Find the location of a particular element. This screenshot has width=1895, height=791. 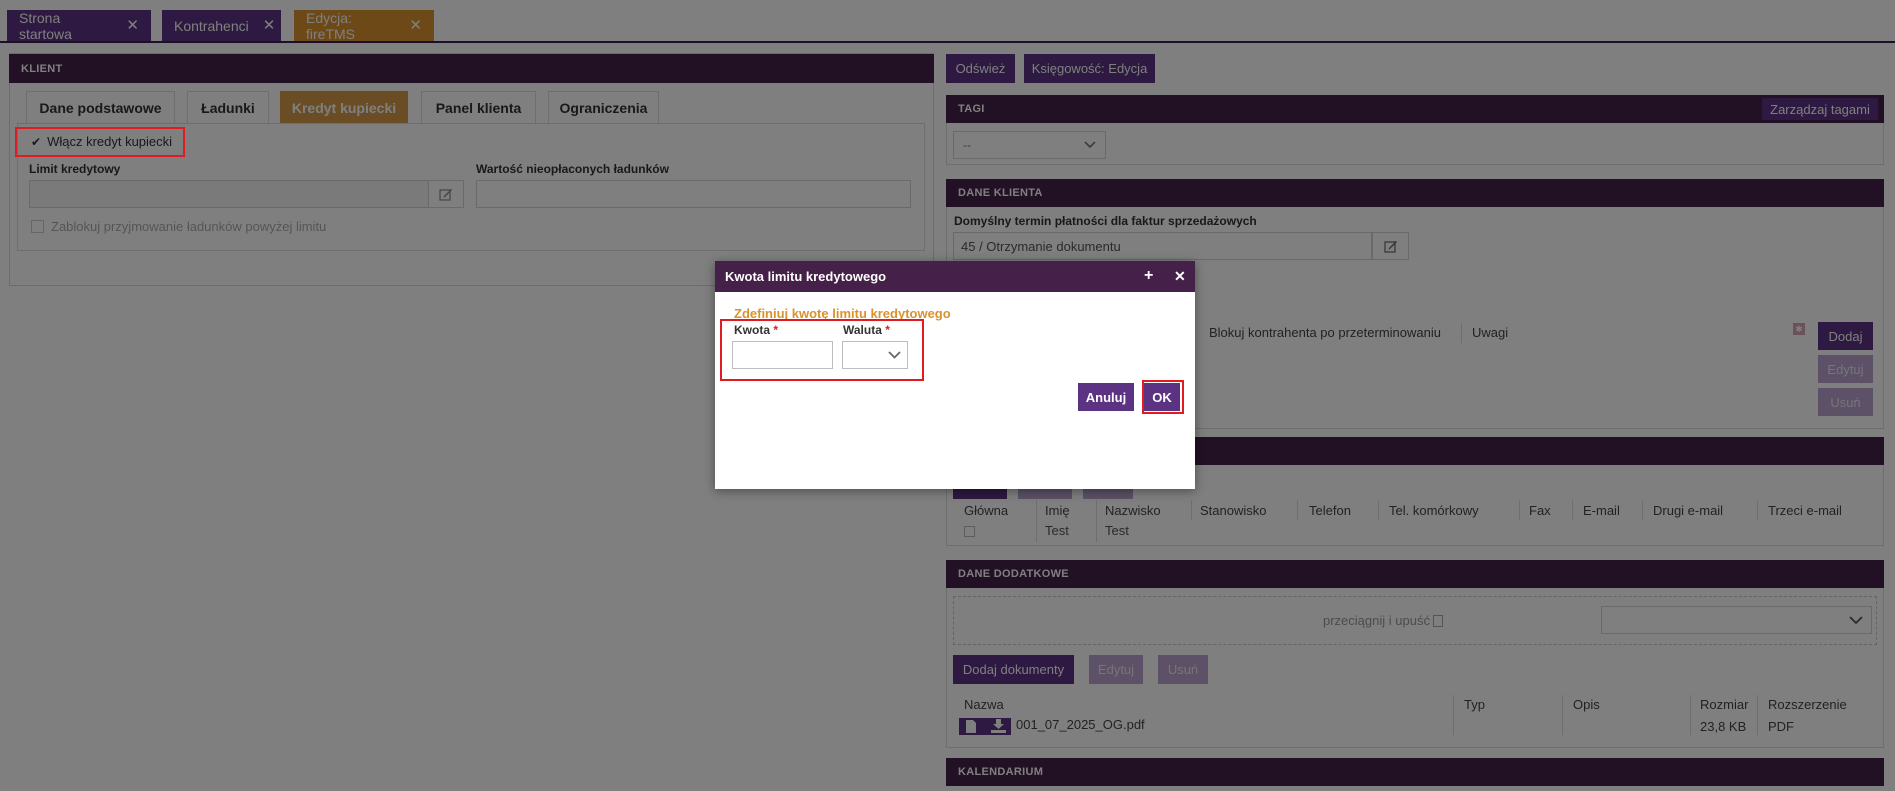

modal-title: Kwota limitu kredytowego is located at coordinates (806, 276).